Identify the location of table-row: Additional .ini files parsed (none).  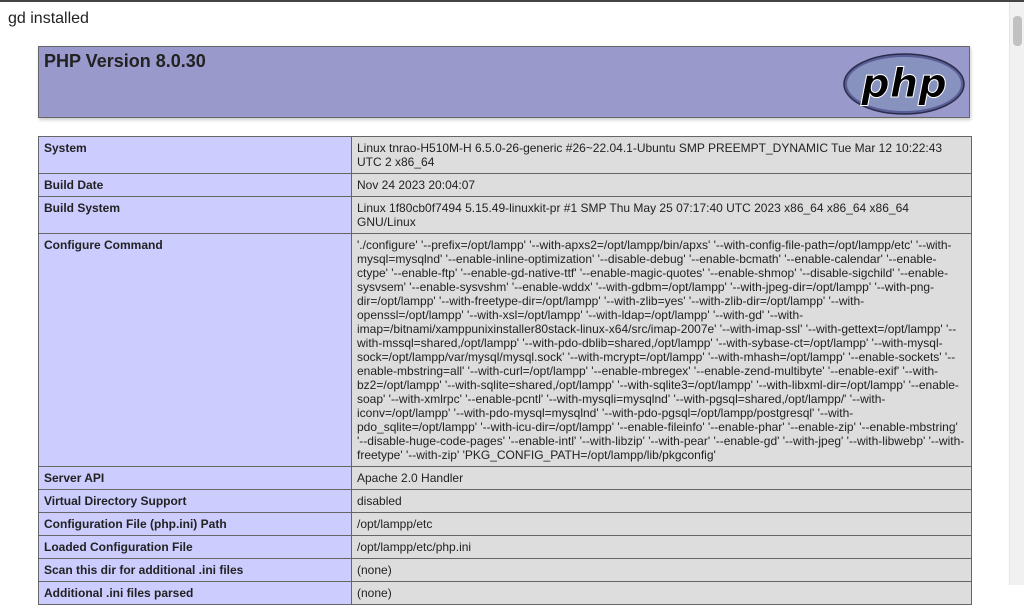
(505, 593).